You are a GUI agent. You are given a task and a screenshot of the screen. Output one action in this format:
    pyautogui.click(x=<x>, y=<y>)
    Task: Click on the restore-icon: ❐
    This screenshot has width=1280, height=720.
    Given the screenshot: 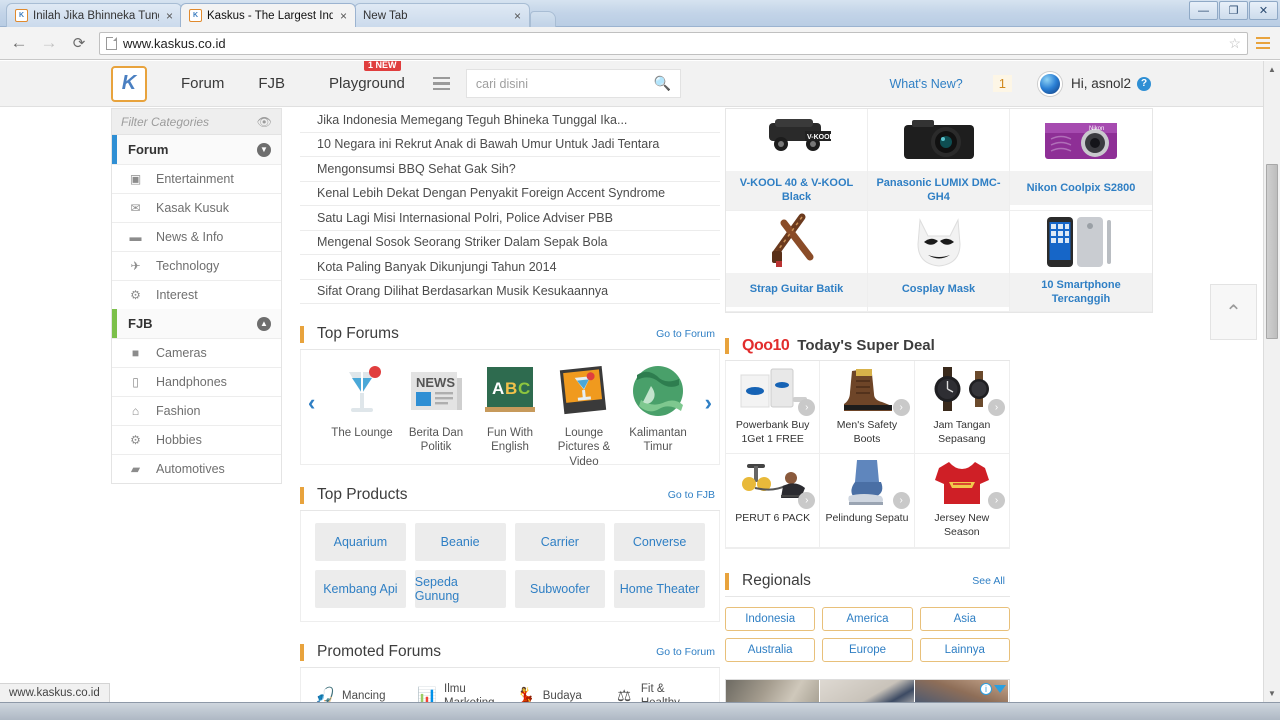 What is the action you would take?
    pyautogui.click(x=1233, y=10)
    